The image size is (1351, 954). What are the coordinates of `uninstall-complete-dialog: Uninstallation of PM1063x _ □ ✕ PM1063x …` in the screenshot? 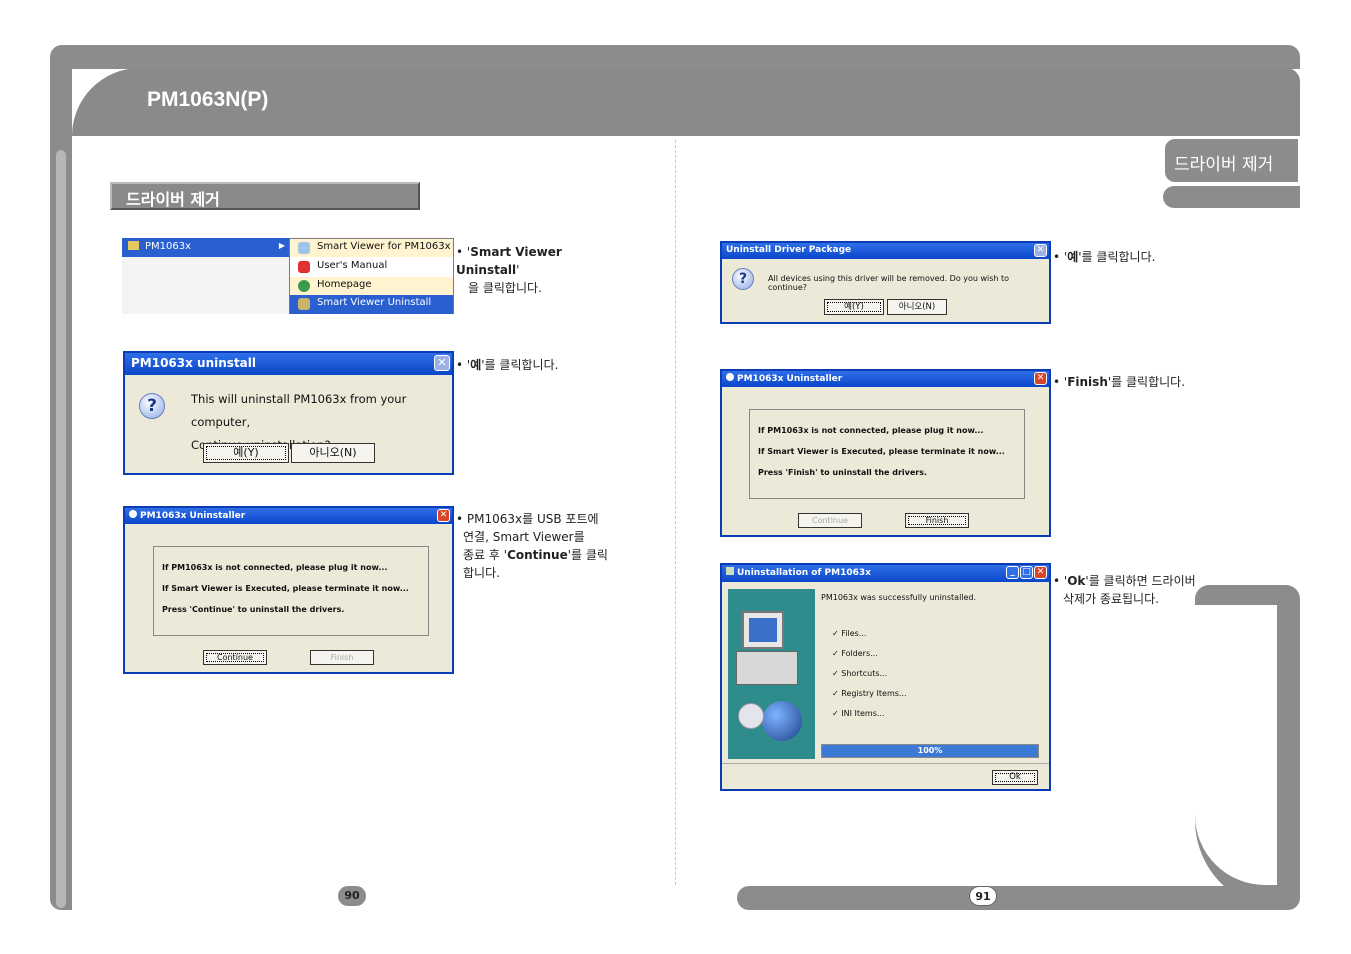 It's located at (885, 677).